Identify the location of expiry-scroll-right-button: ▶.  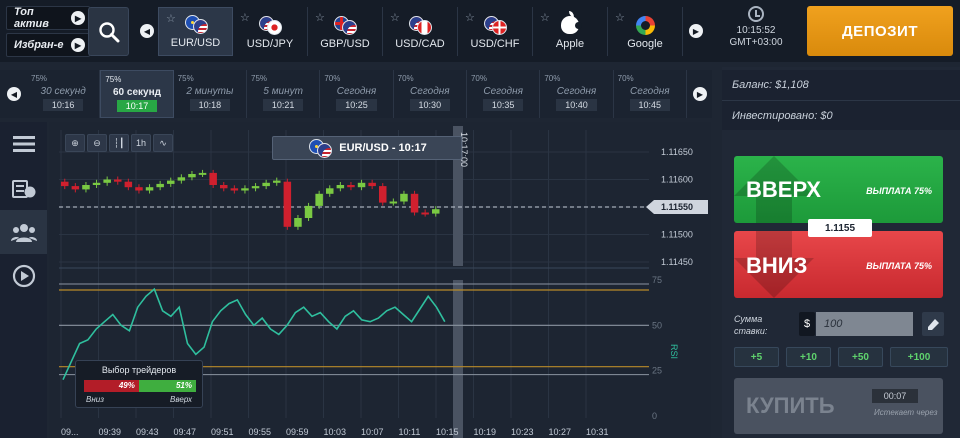
(700, 94).